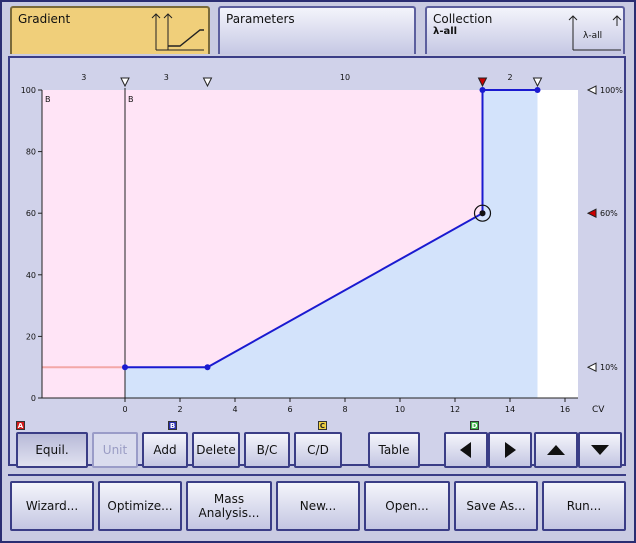 The image size is (636, 543). Describe the element at coordinates (179, 409) in the screenshot. I see `x-tick-label: 2` at that location.